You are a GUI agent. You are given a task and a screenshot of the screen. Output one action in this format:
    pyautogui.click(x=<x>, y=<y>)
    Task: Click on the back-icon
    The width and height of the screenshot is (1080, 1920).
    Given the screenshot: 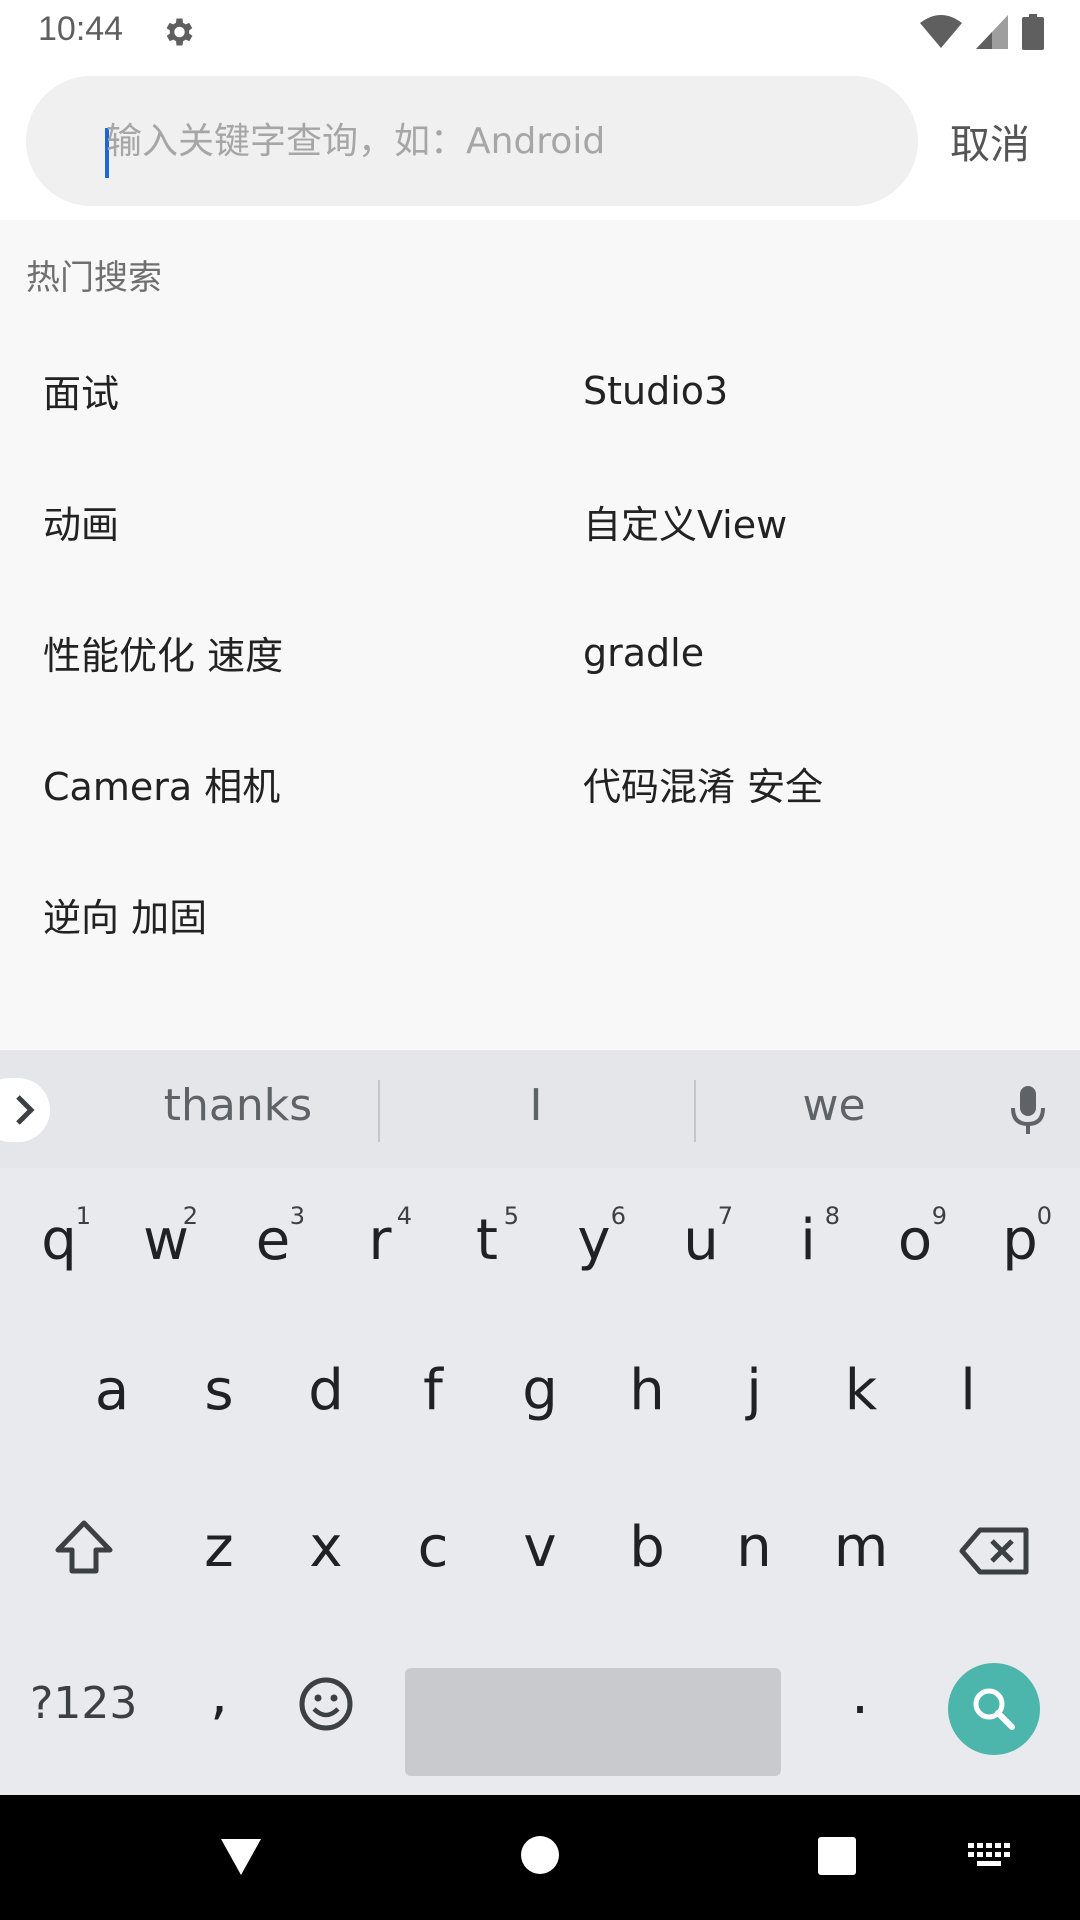 What is the action you would take?
    pyautogui.click(x=241, y=1857)
    